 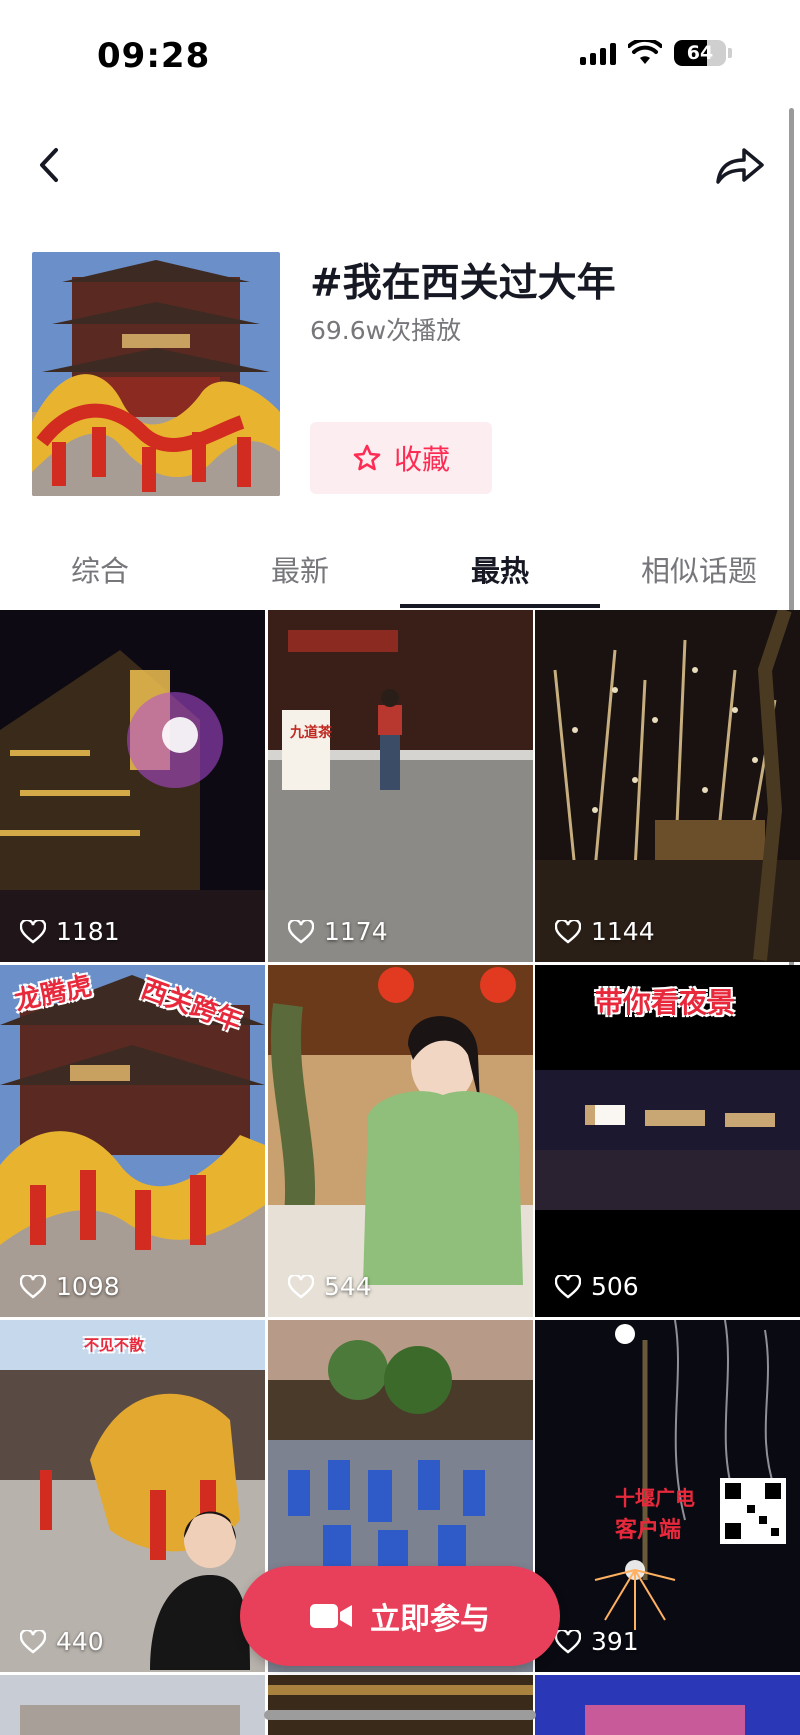 What do you see at coordinates (615, 1641) in the screenshot?
I see `like-count-value: 391` at bounding box center [615, 1641].